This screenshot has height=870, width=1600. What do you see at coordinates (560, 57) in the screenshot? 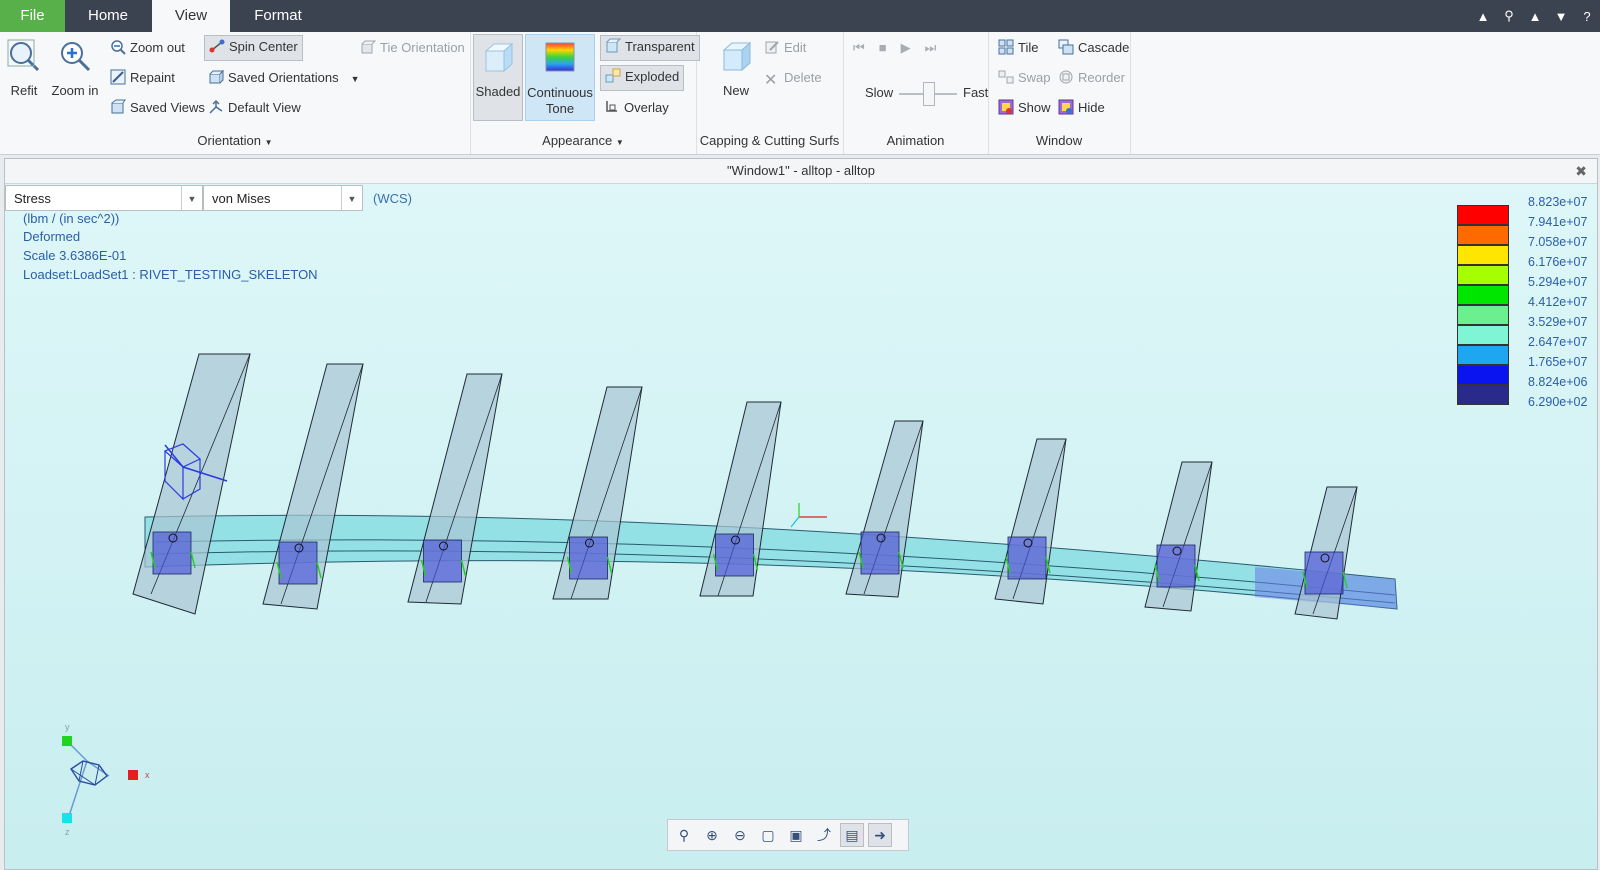
I see `continuous-tone-icon` at bounding box center [560, 57].